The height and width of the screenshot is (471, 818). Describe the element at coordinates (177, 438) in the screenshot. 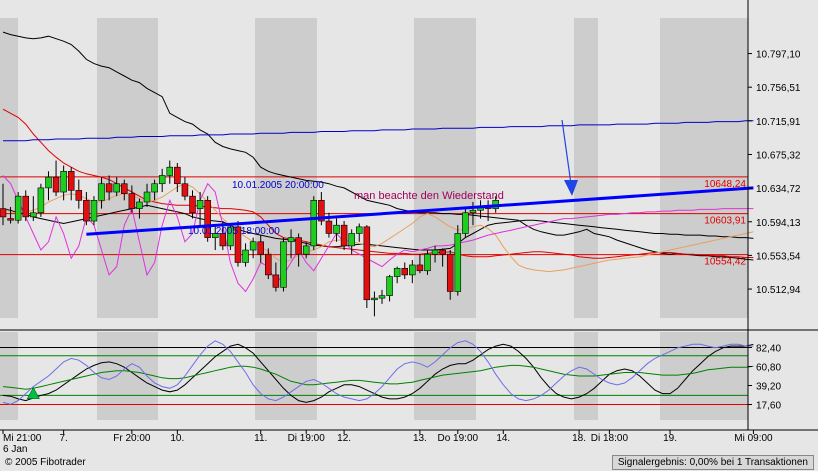

I see `time-tick-label-3: 10.` at that location.